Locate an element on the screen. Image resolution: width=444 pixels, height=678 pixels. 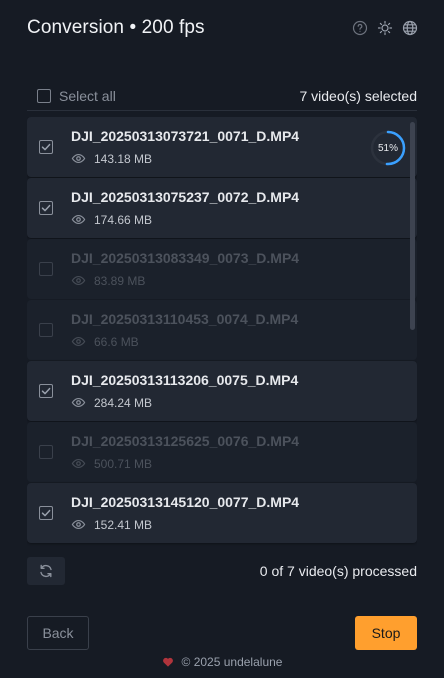
video-meta: 152.41 MB is located at coordinates (111, 524).